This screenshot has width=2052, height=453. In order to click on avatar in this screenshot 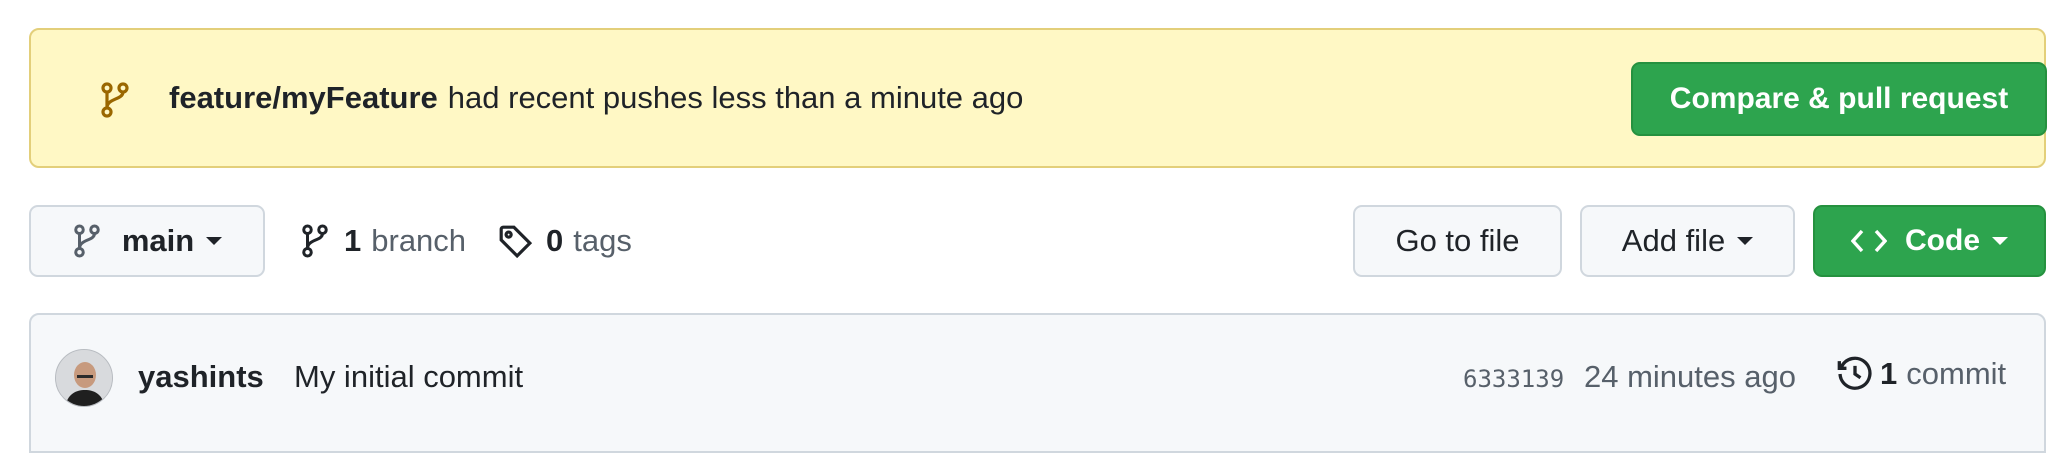, I will do `click(84, 378)`.